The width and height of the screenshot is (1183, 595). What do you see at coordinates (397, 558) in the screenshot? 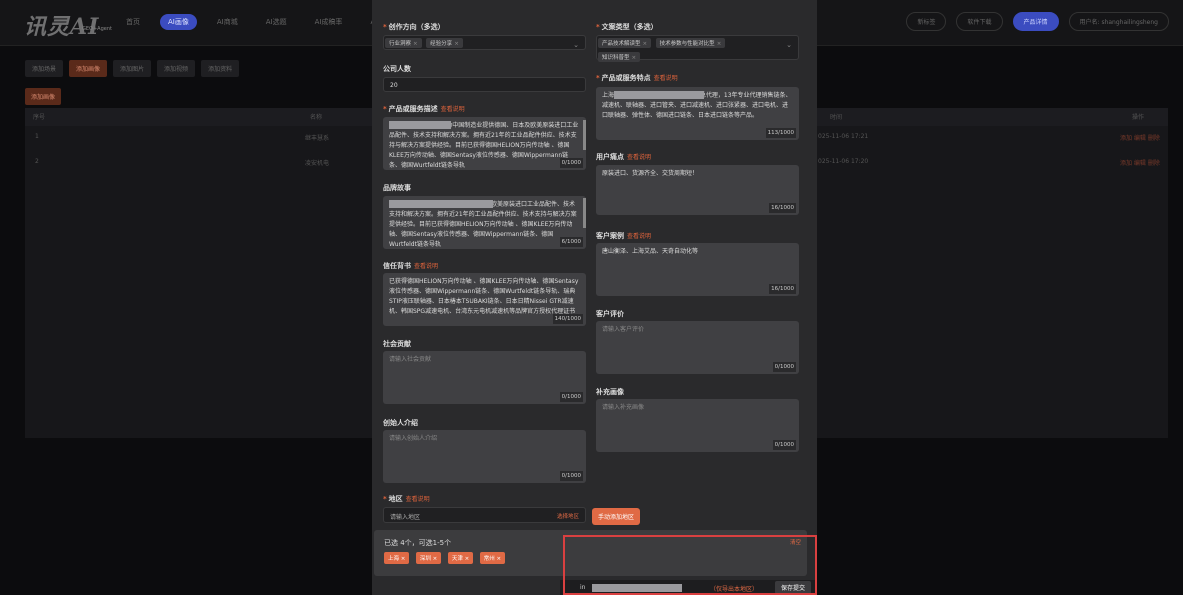
I see `region-tag: 上海 ×` at bounding box center [397, 558].